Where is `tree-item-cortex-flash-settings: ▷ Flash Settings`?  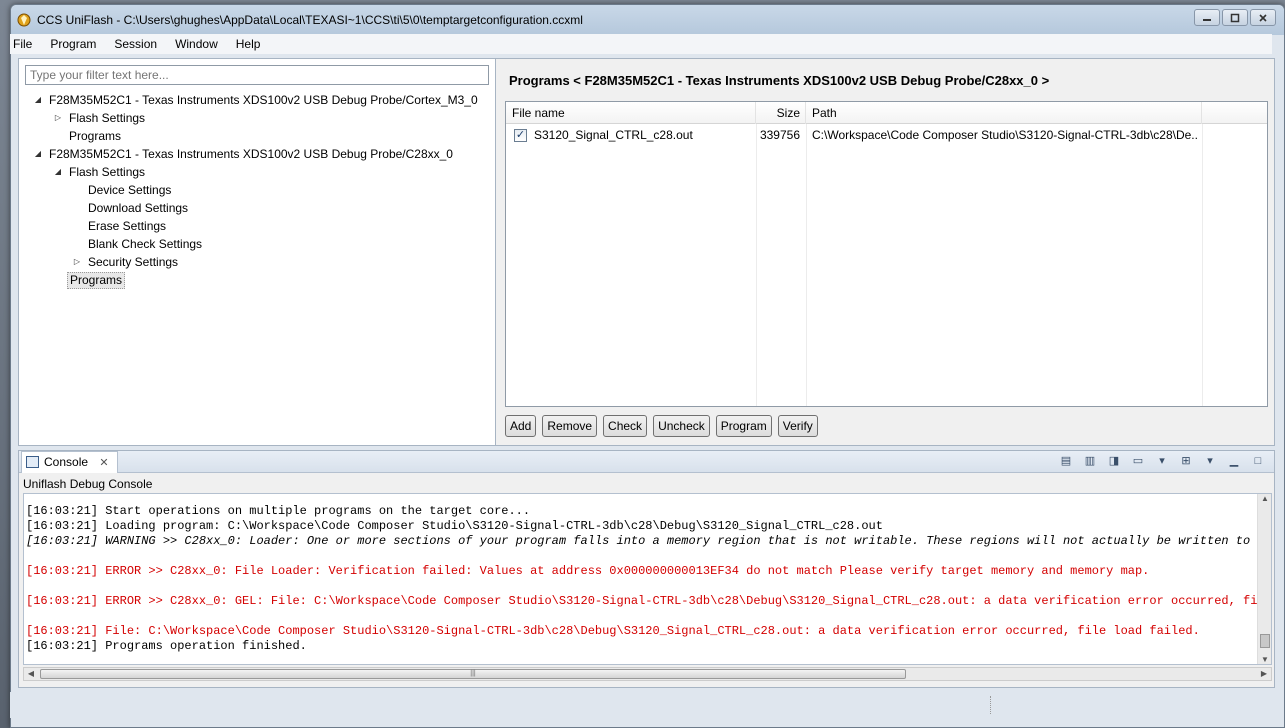
tree-item-cortex-flash-settings: ▷ Flash Settings is located at coordinates (257, 118).